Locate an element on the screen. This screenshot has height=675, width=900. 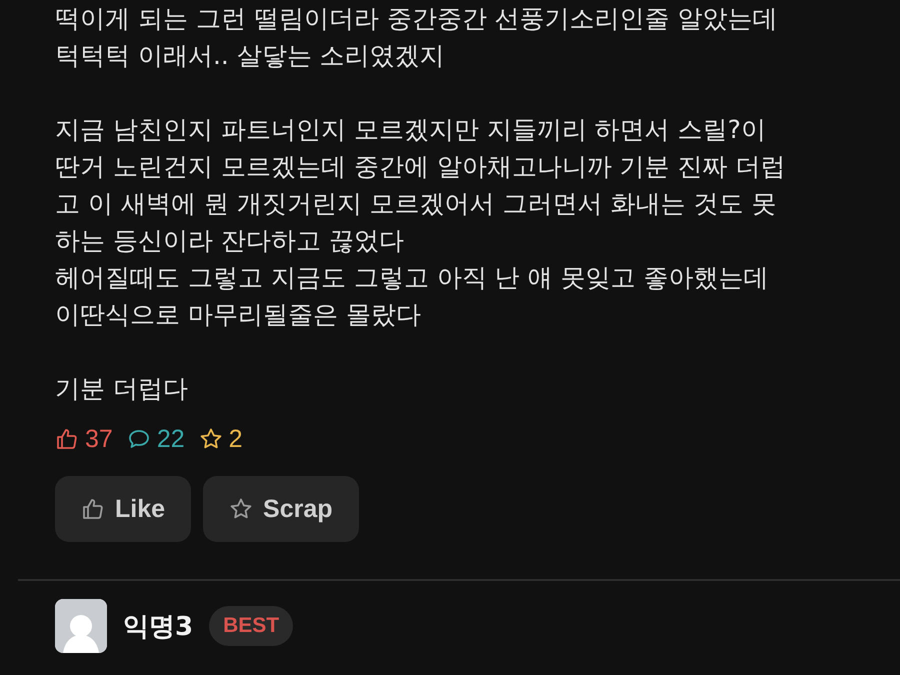
avatar-icon is located at coordinates (81, 626).